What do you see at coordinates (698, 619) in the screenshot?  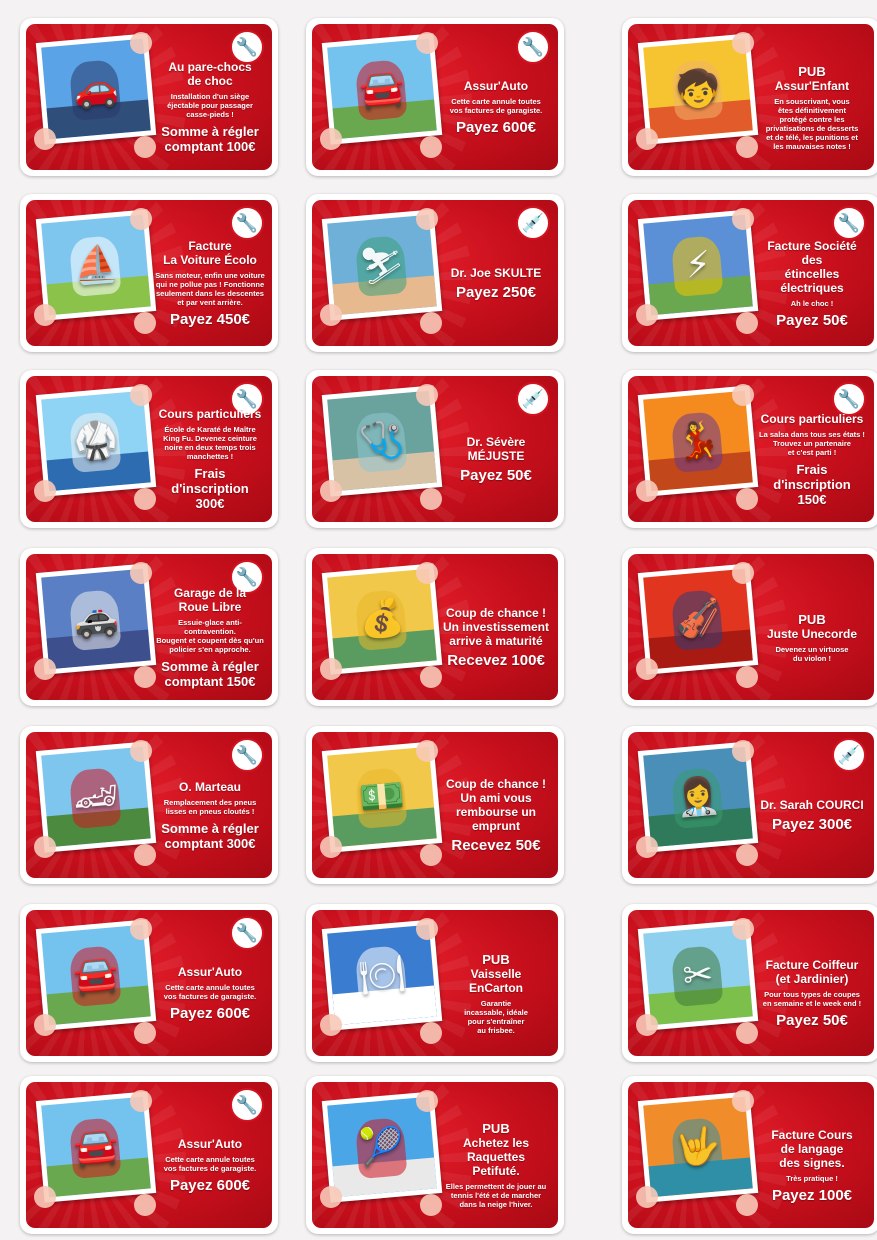 I see `illustration-icon: 🎻` at bounding box center [698, 619].